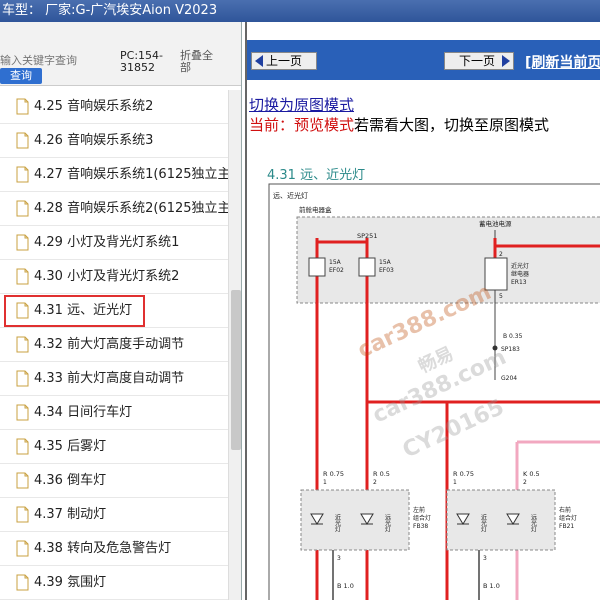  I want to click on page-nav-bar: 上一页 下一页 [刷新当前页, so click(423, 60).